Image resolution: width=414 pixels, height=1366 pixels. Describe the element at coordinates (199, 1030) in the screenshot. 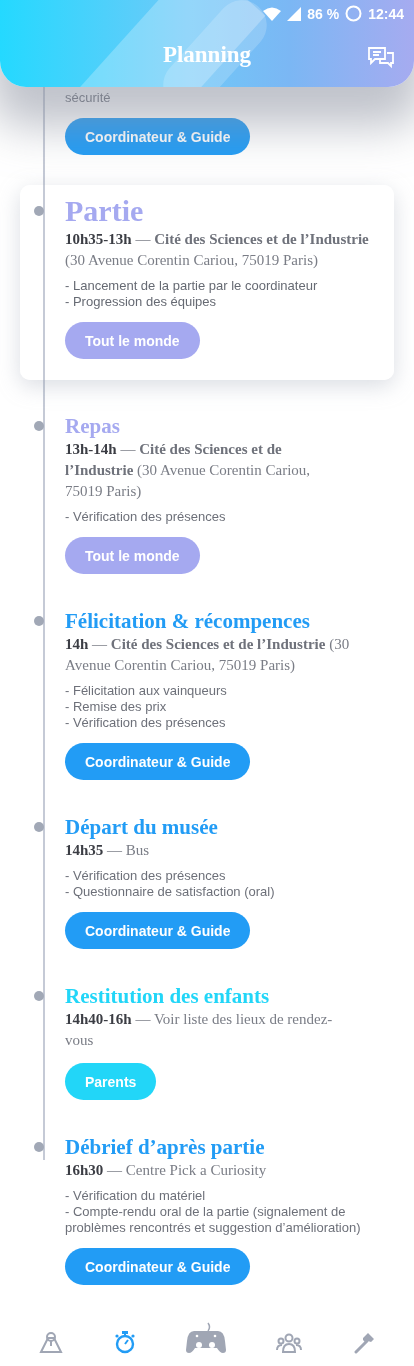

I see `event-details: 14h40-16h — Voir liste des lieux de rendez-vous` at that location.